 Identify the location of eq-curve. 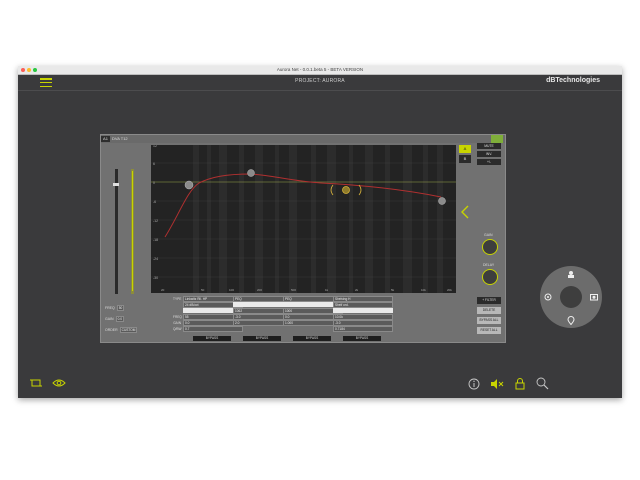
(303, 205).